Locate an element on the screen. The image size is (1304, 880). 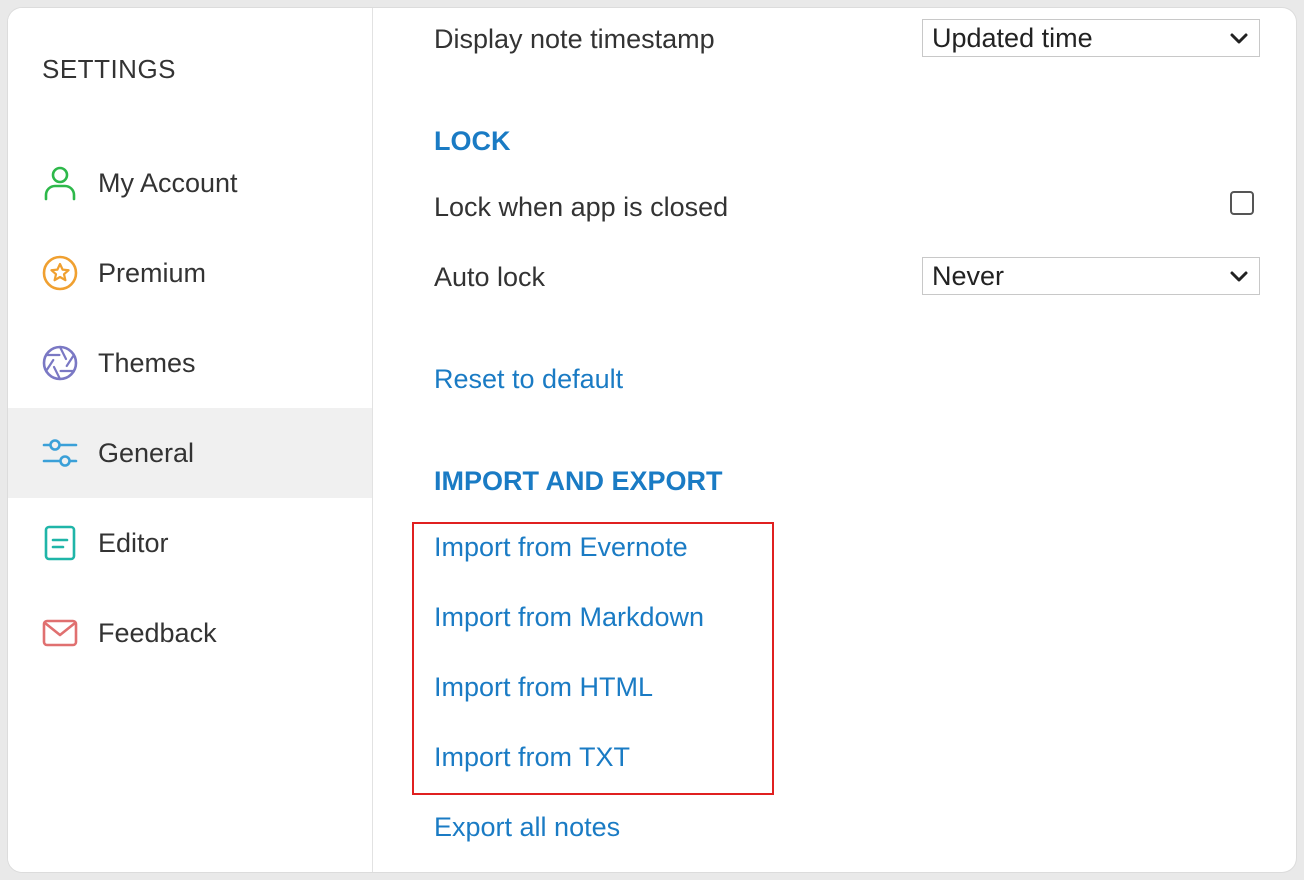
import-markdown-link: Import from Markdown is located at coordinates (569, 617).